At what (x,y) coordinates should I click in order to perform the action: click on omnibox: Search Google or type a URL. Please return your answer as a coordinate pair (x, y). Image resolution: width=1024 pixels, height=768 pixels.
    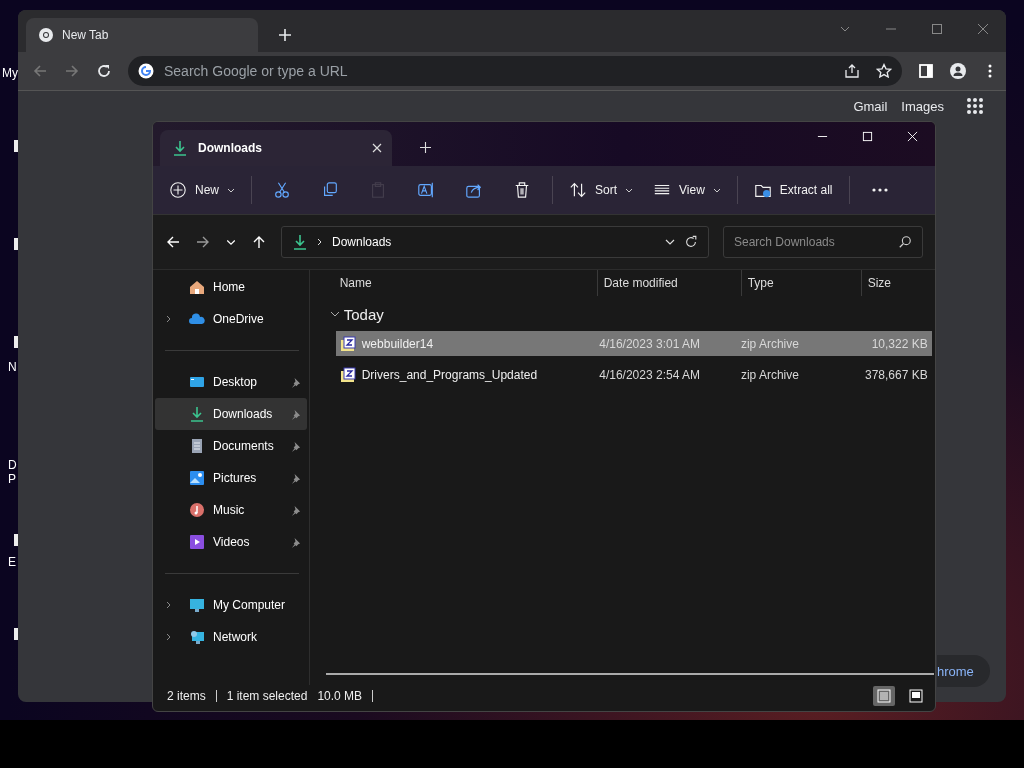
    Looking at the image, I should click on (515, 71).